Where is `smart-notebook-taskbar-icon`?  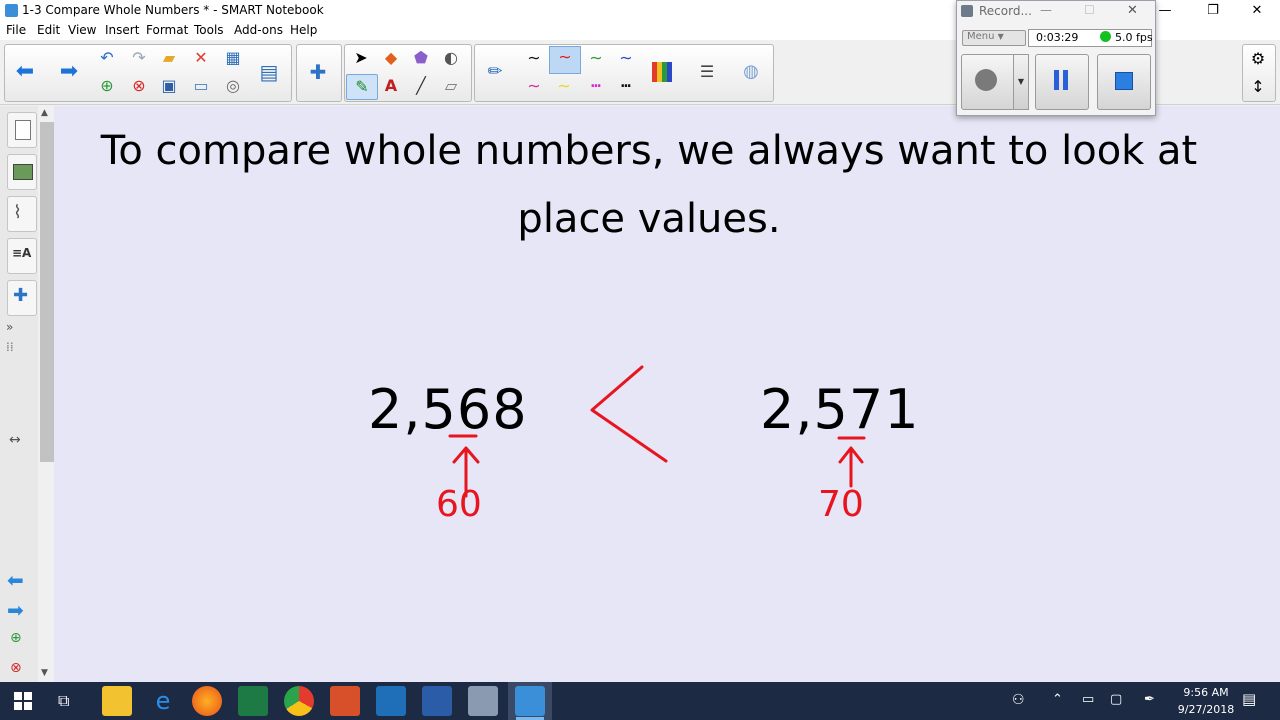 smart-notebook-taskbar-icon is located at coordinates (530, 701).